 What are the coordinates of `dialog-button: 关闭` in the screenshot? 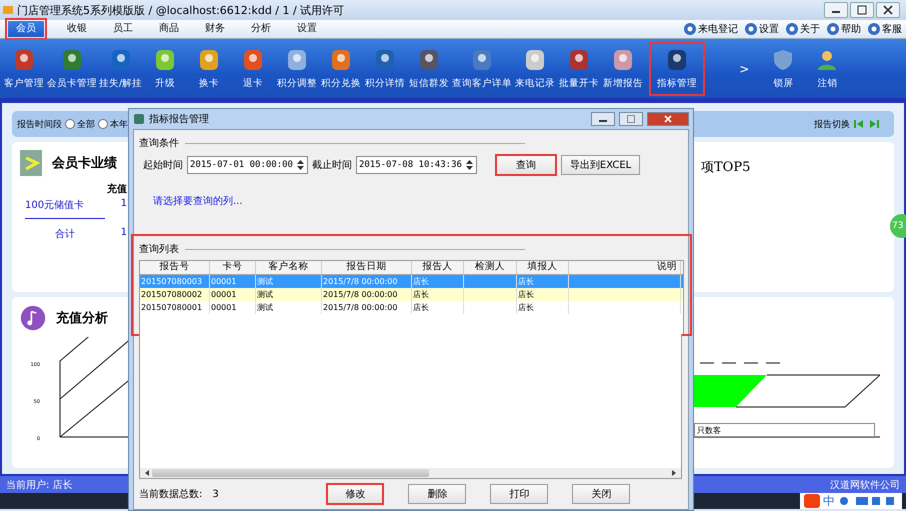 It's located at (601, 494).